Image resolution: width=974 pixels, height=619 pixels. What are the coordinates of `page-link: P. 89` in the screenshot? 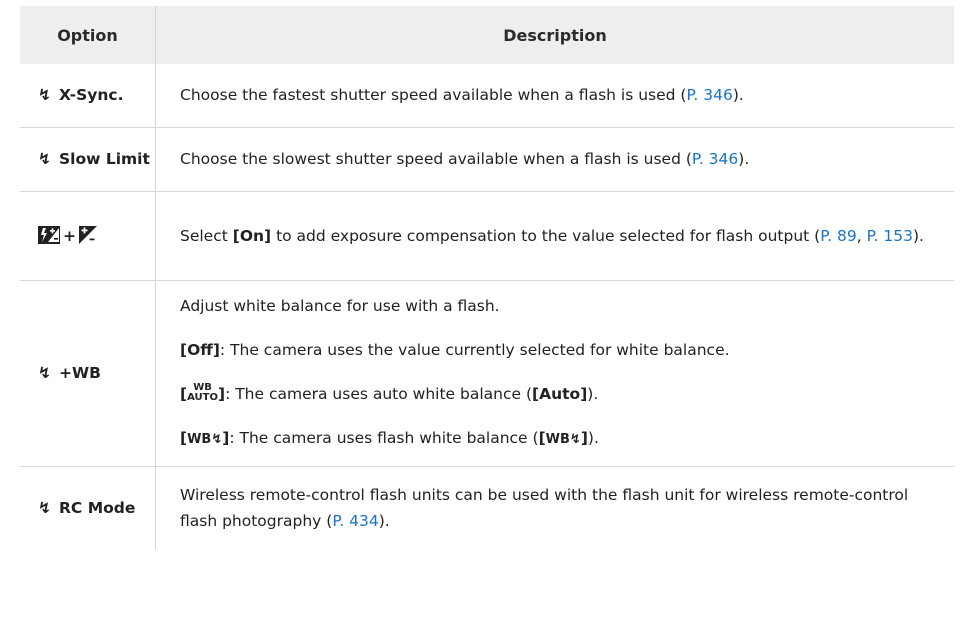 It's located at (838, 236).